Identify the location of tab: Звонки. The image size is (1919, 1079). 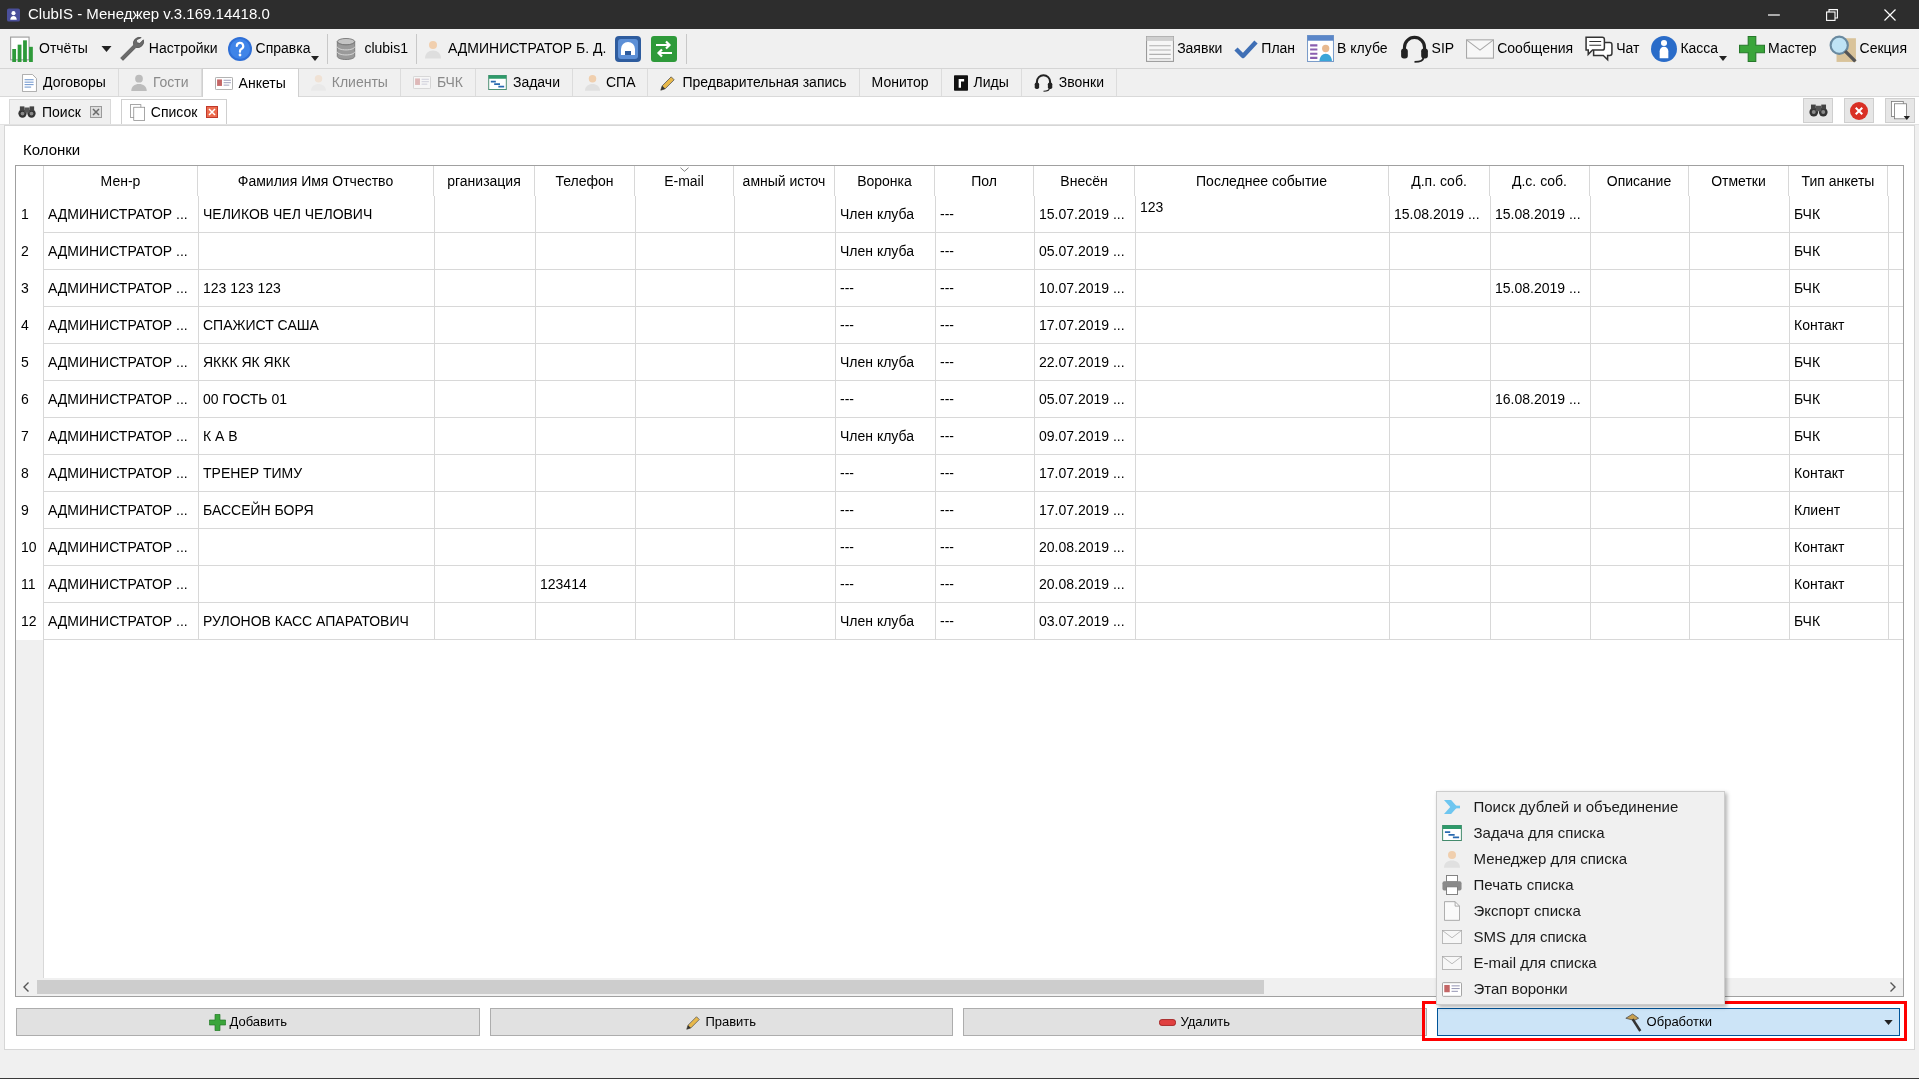
(1069, 82).